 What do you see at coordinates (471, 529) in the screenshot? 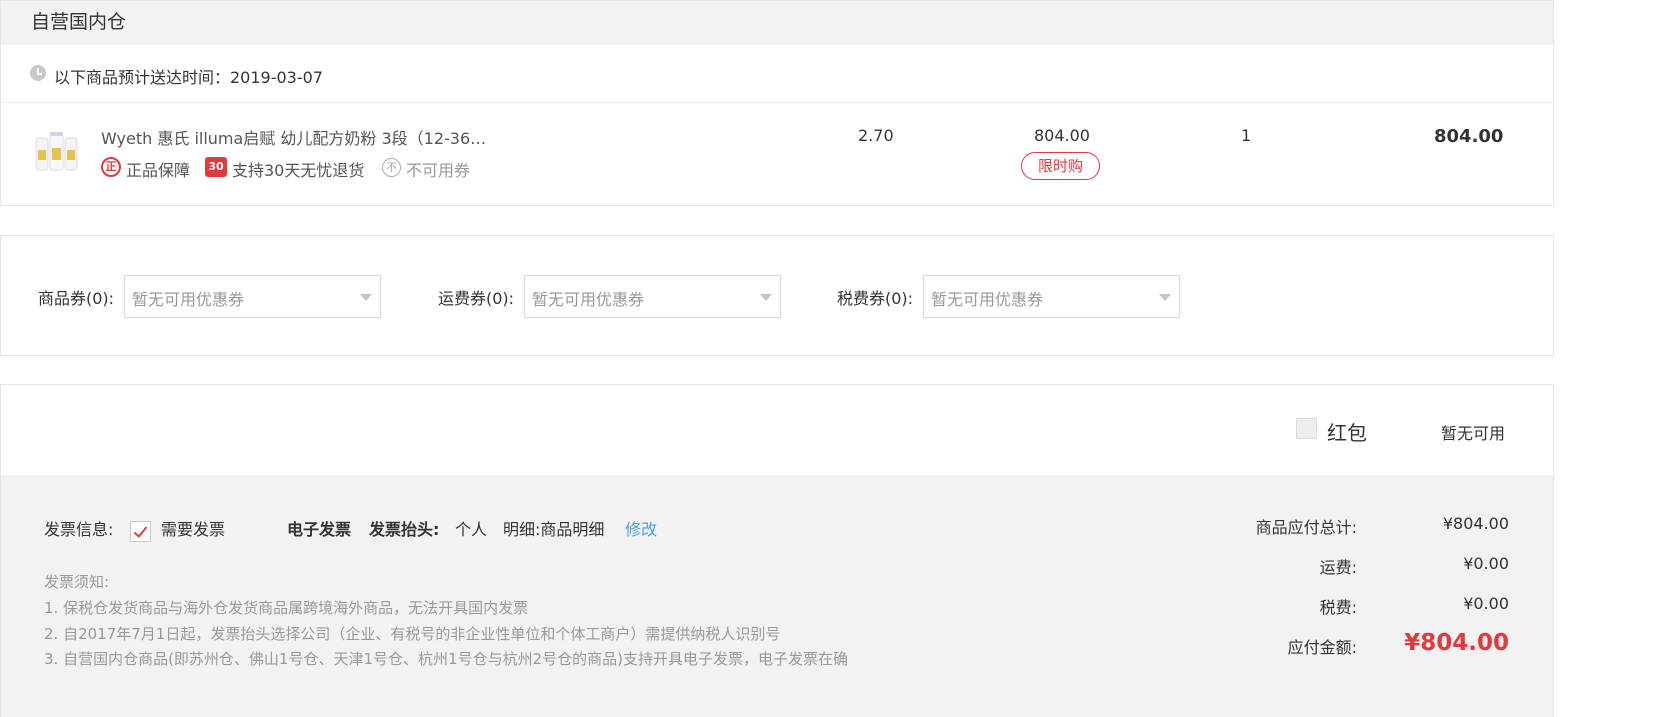
I see `invoice-head-value: 个人` at bounding box center [471, 529].